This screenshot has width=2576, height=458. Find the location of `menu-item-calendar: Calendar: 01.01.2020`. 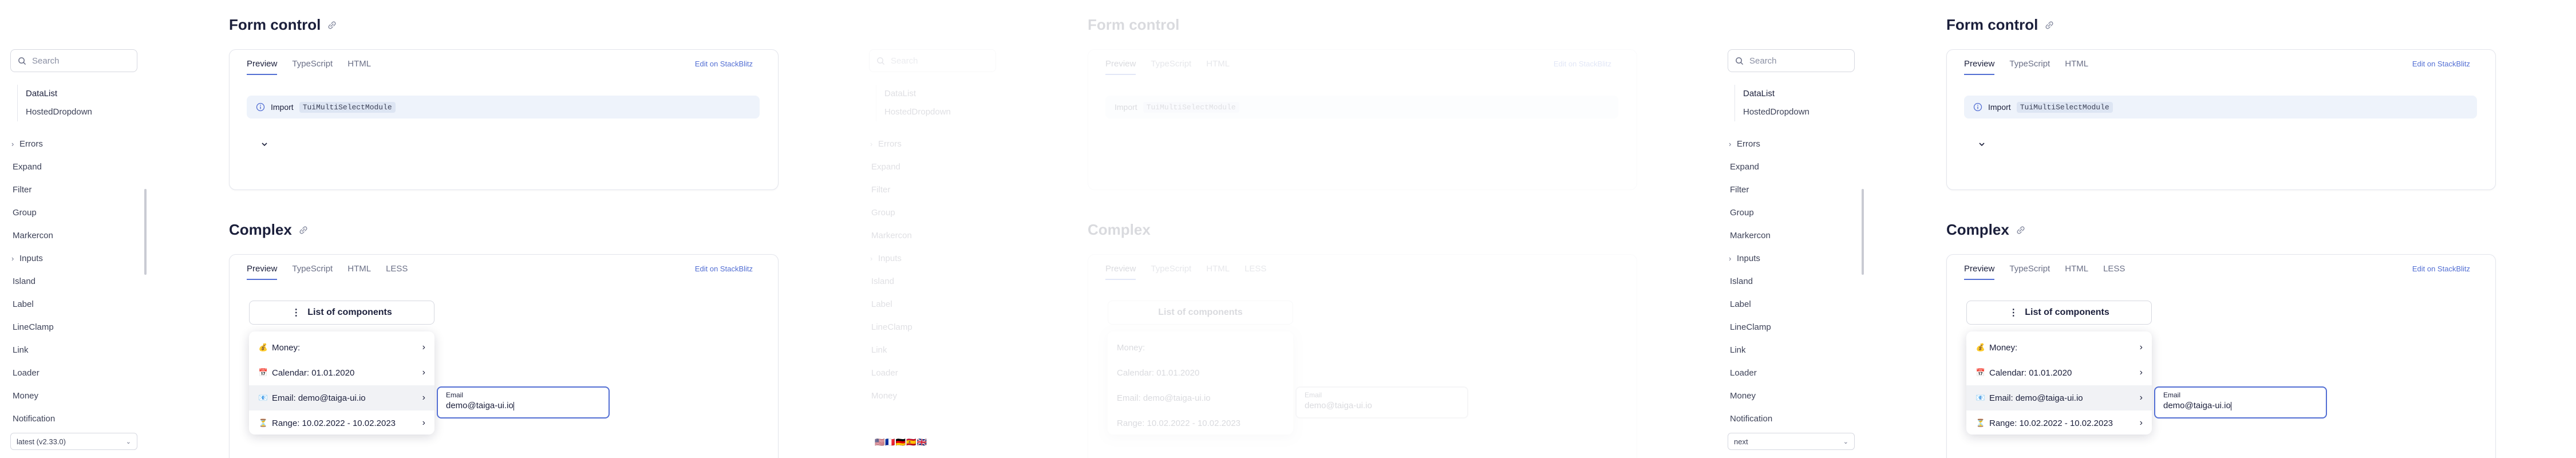

menu-item-calendar: Calendar: 01.01.2020 is located at coordinates (1200, 372).